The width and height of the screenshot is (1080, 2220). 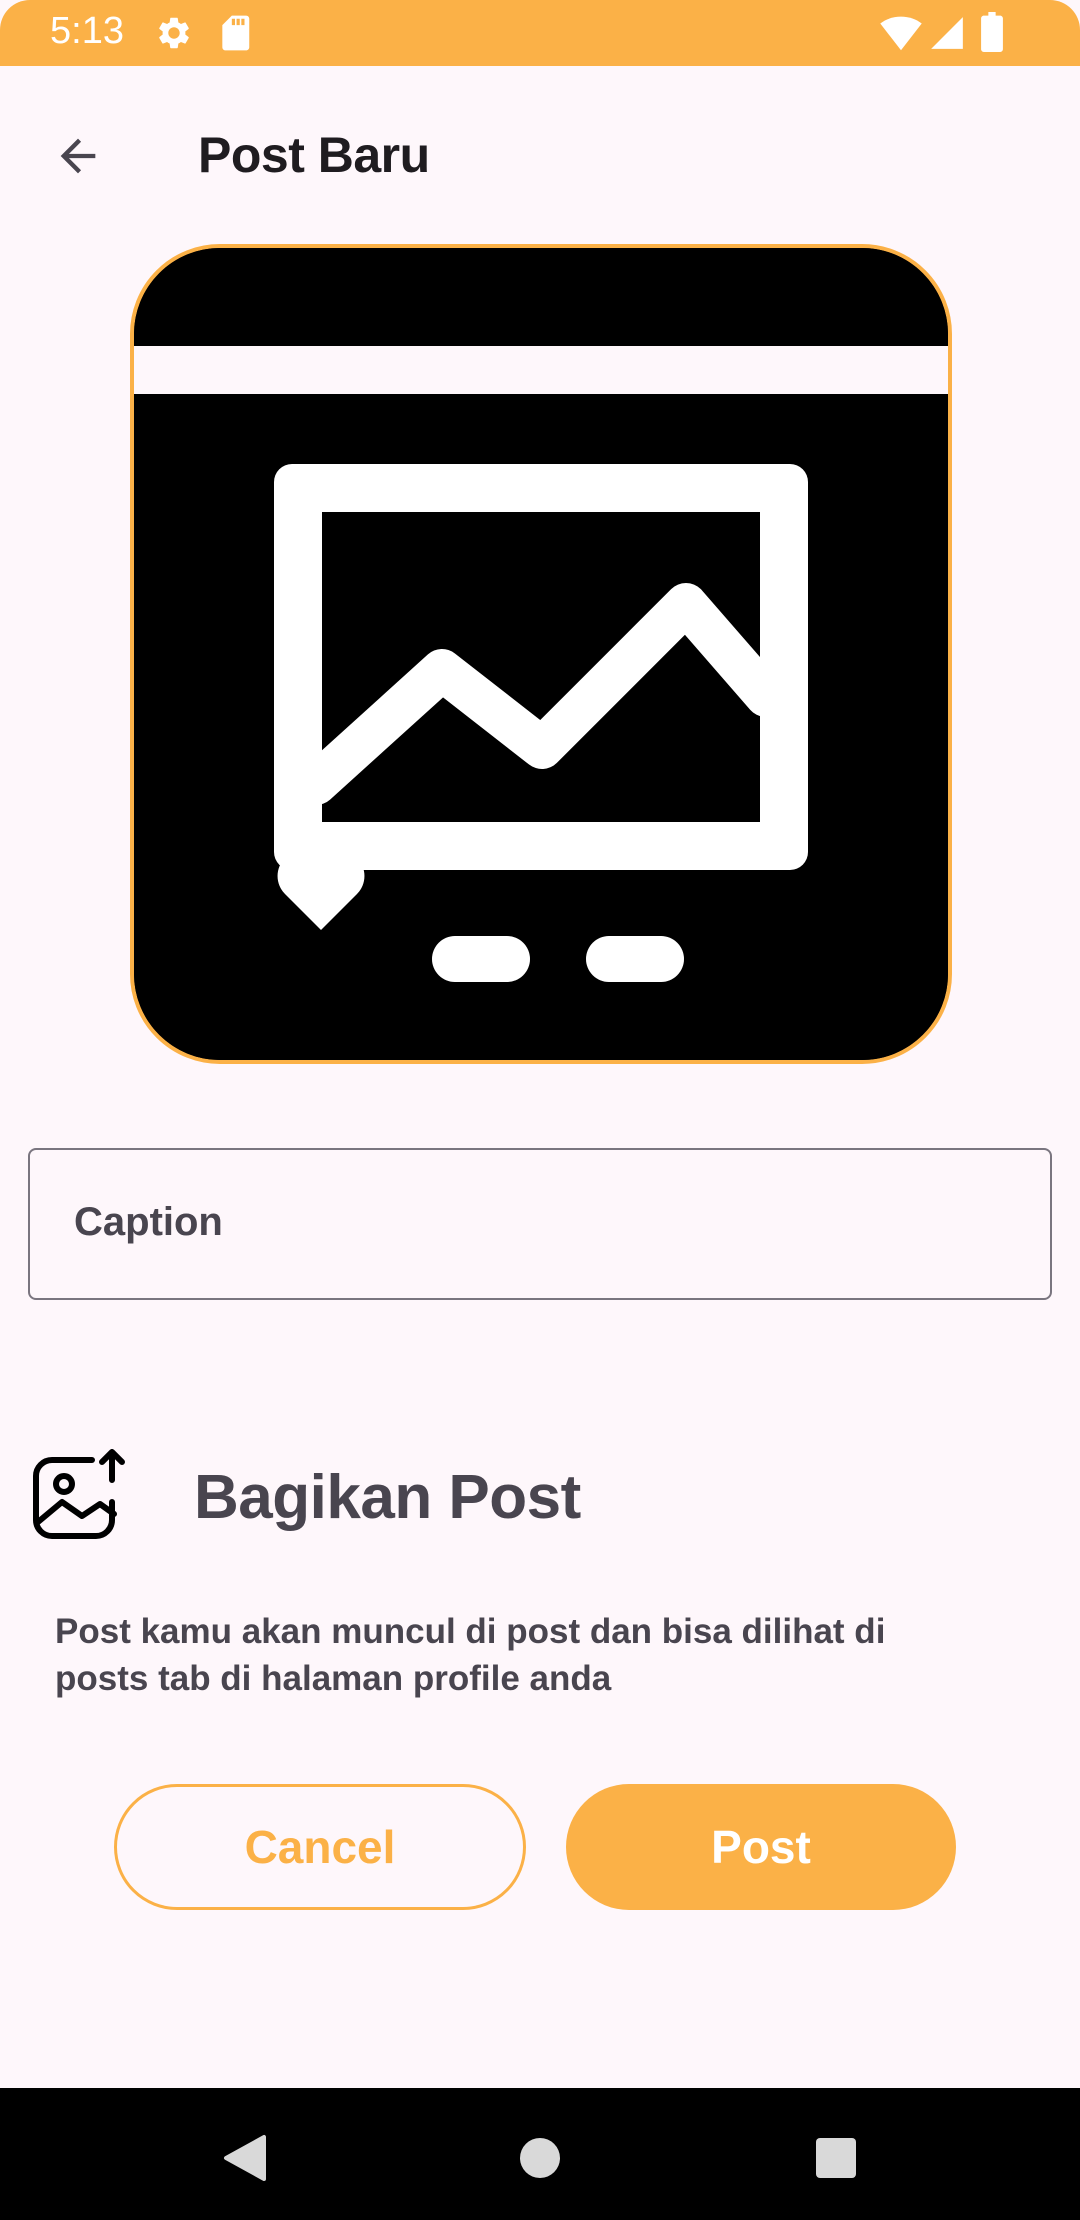 I want to click on back-button, so click(x=78, y=156).